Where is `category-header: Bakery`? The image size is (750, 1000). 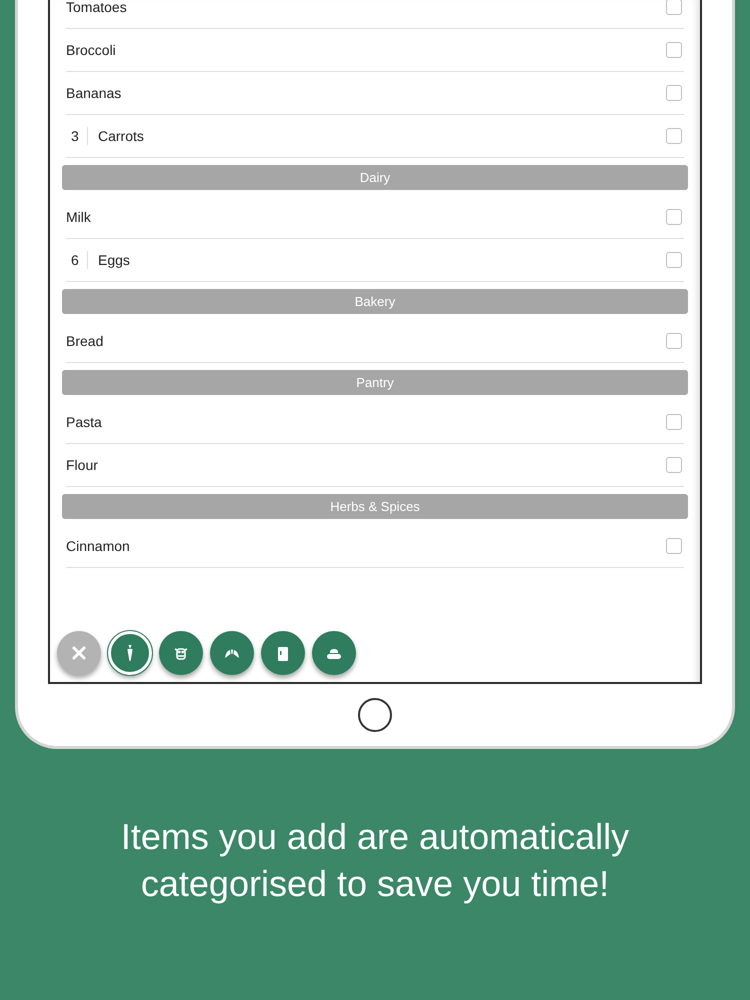
category-header: Bakery is located at coordinates (375, 301).